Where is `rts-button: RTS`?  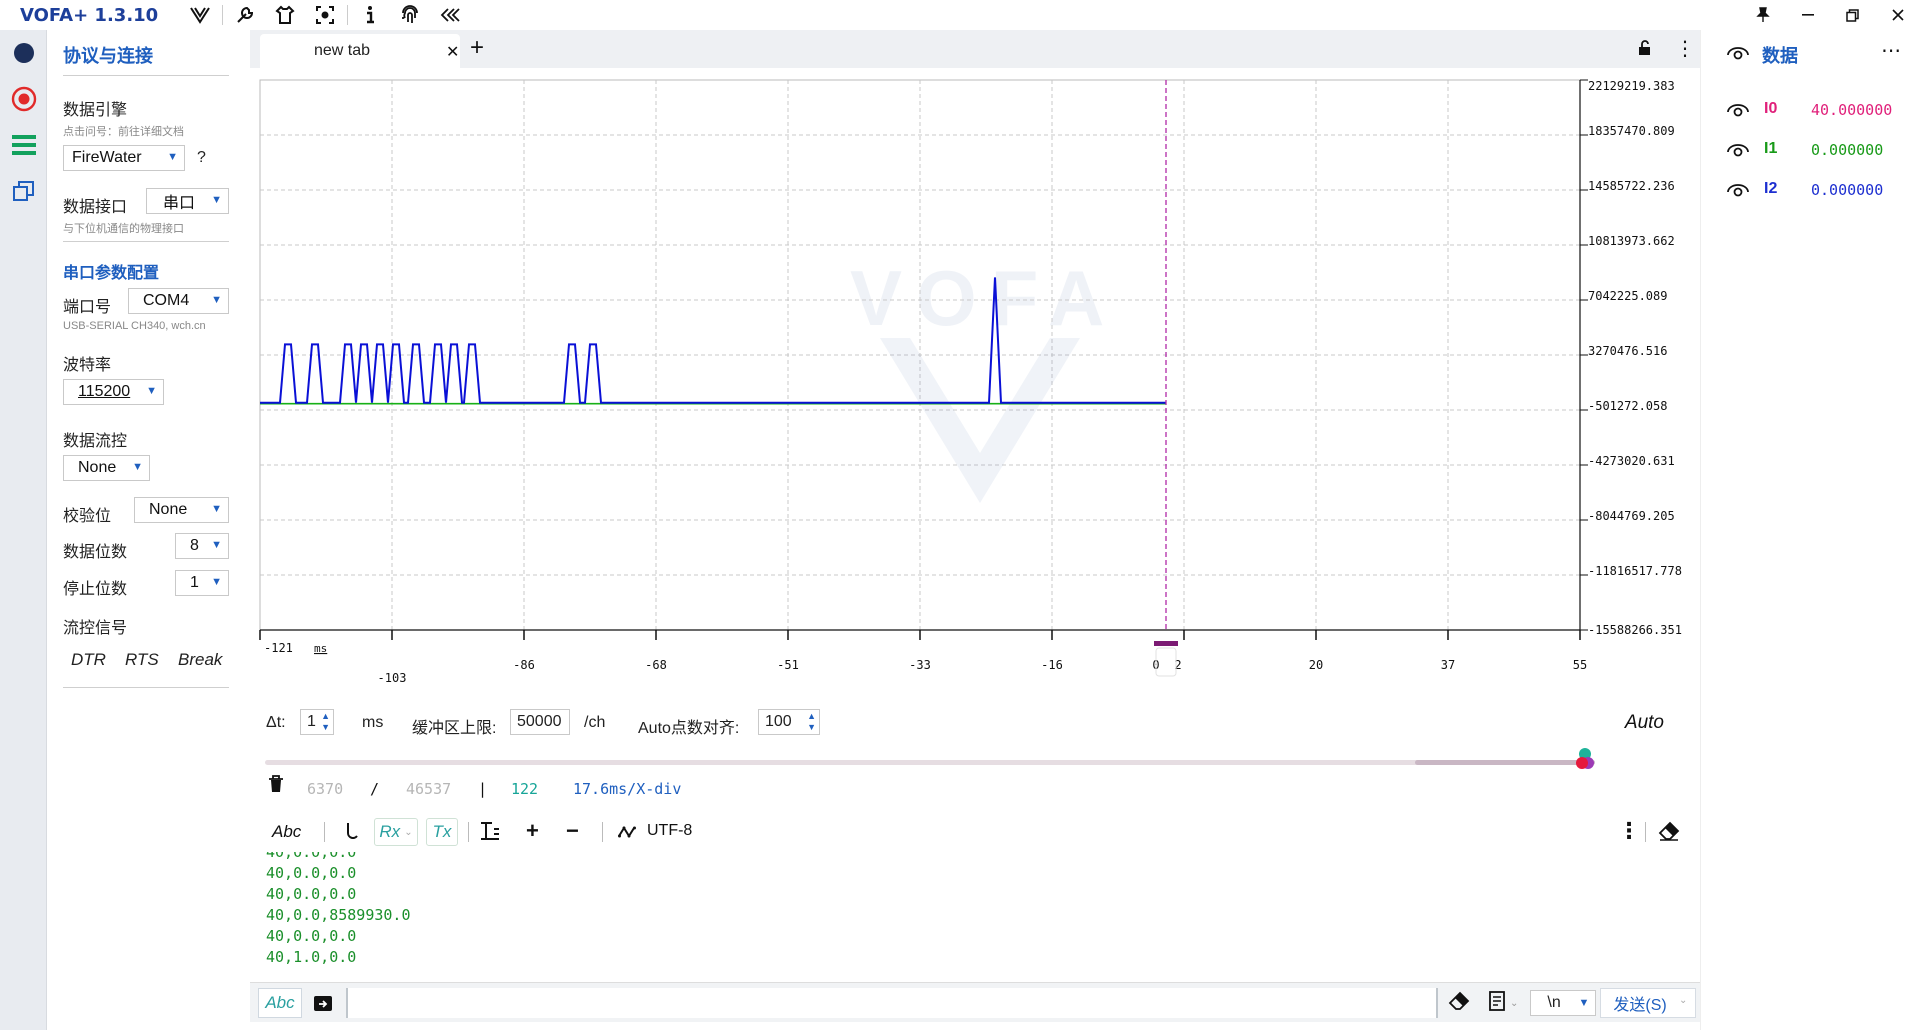
rts-button: RTS is located at coordinates (142, 660).